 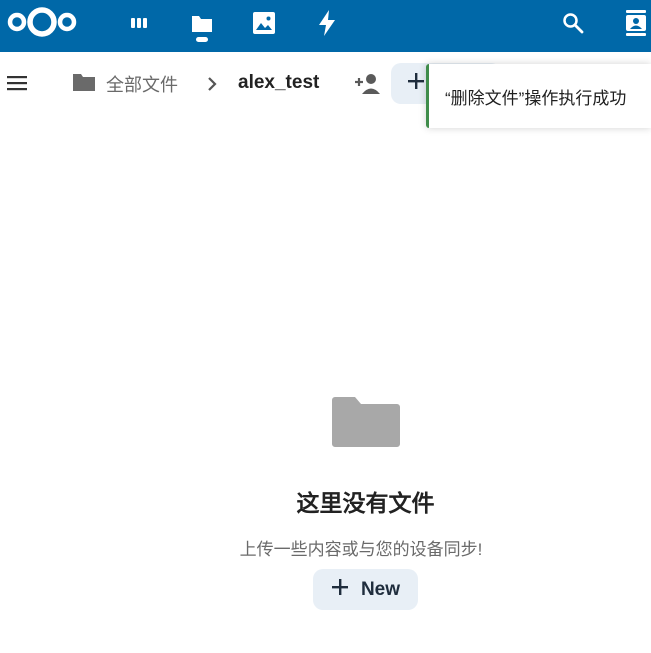 I want to click on toast-notification: “删除文件”操作执行成功, so click(x=538, y=96).